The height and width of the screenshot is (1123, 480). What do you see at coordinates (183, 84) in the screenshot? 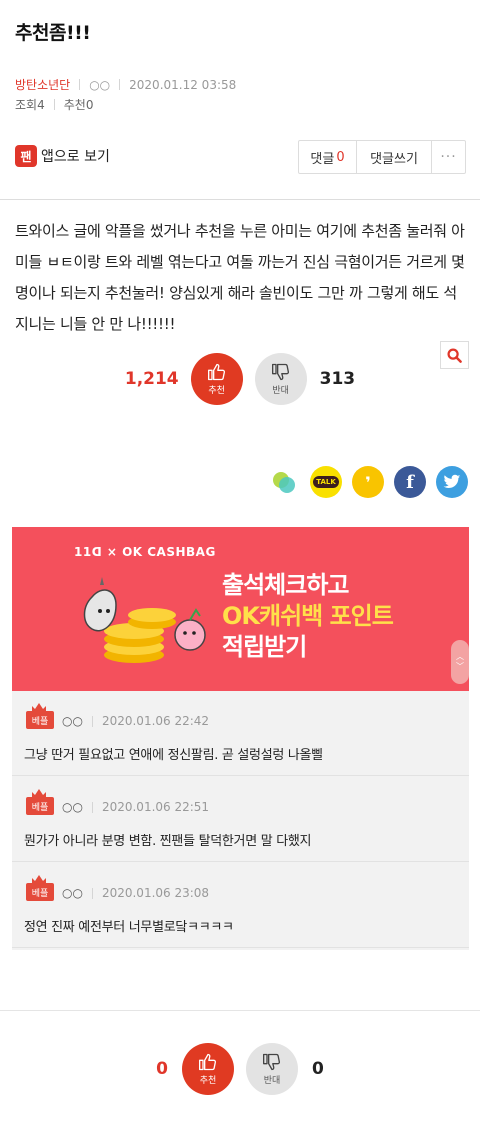
I see `post-date: 2020.01.12 03:58` at bounding box center [183, 84].